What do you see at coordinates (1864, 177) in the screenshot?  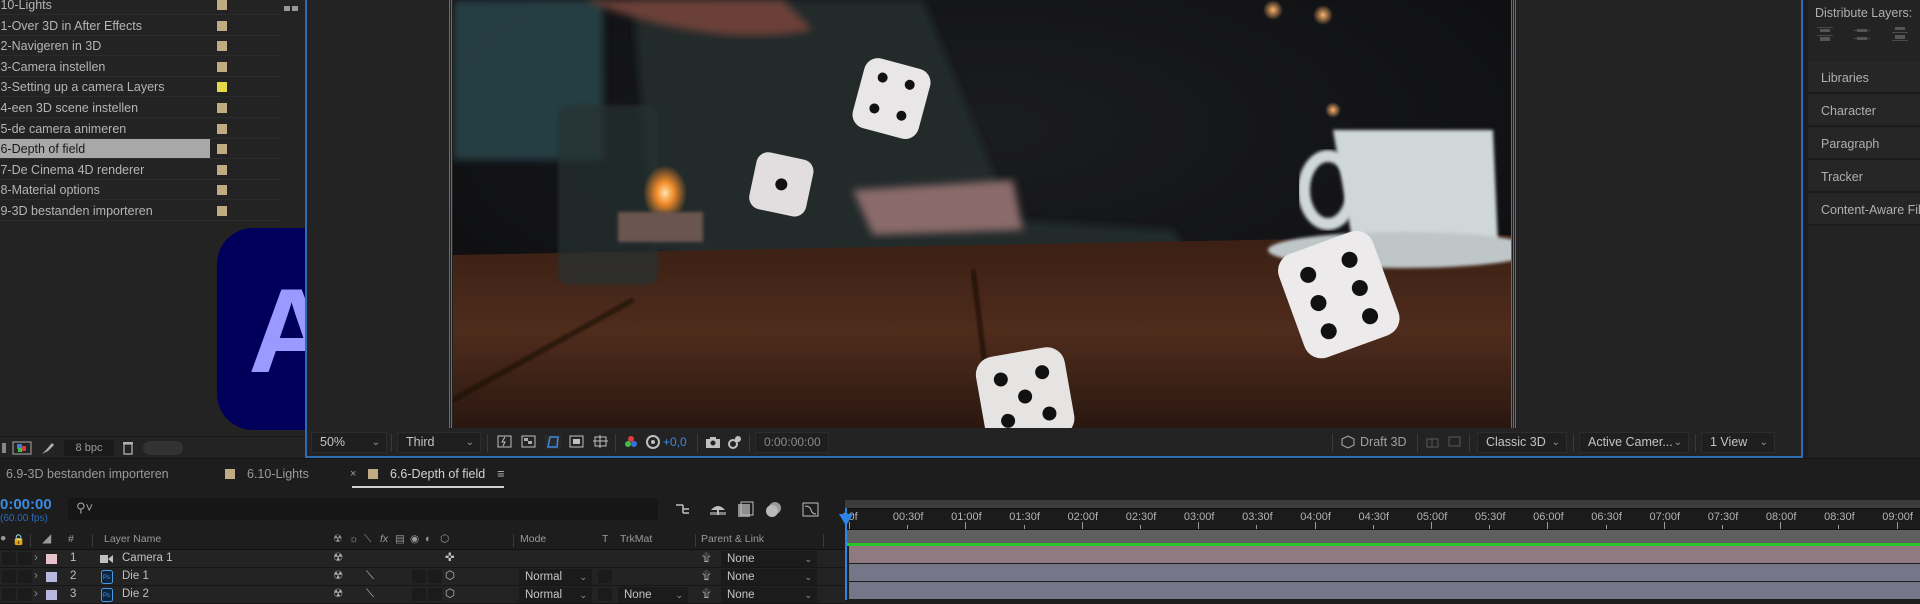 I see `panel-tracker: Tracker` at bounding box center [1864, 177].